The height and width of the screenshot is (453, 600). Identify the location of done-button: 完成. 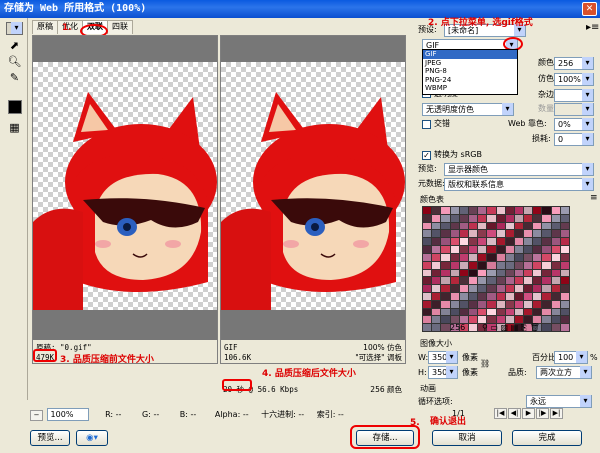
(547, 438).